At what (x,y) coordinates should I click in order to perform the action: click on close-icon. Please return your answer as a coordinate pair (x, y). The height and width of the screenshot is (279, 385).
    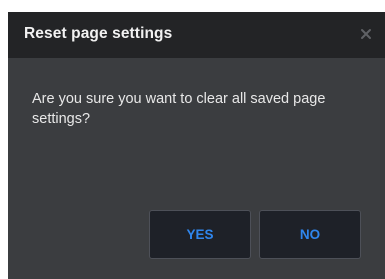
    Looking at the image, I should click on (366, 34).